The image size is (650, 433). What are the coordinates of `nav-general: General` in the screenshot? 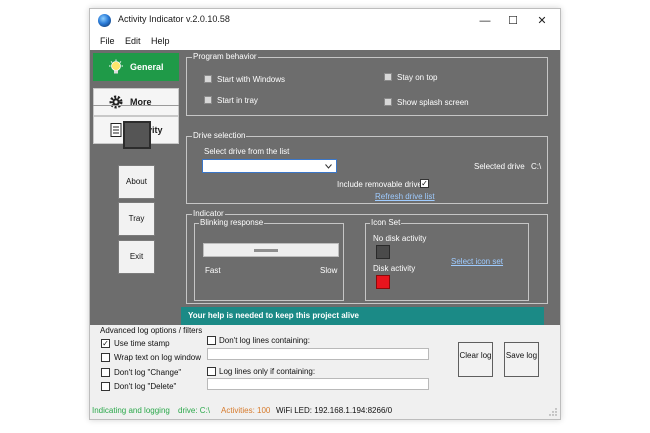 It's located at (136, 67).